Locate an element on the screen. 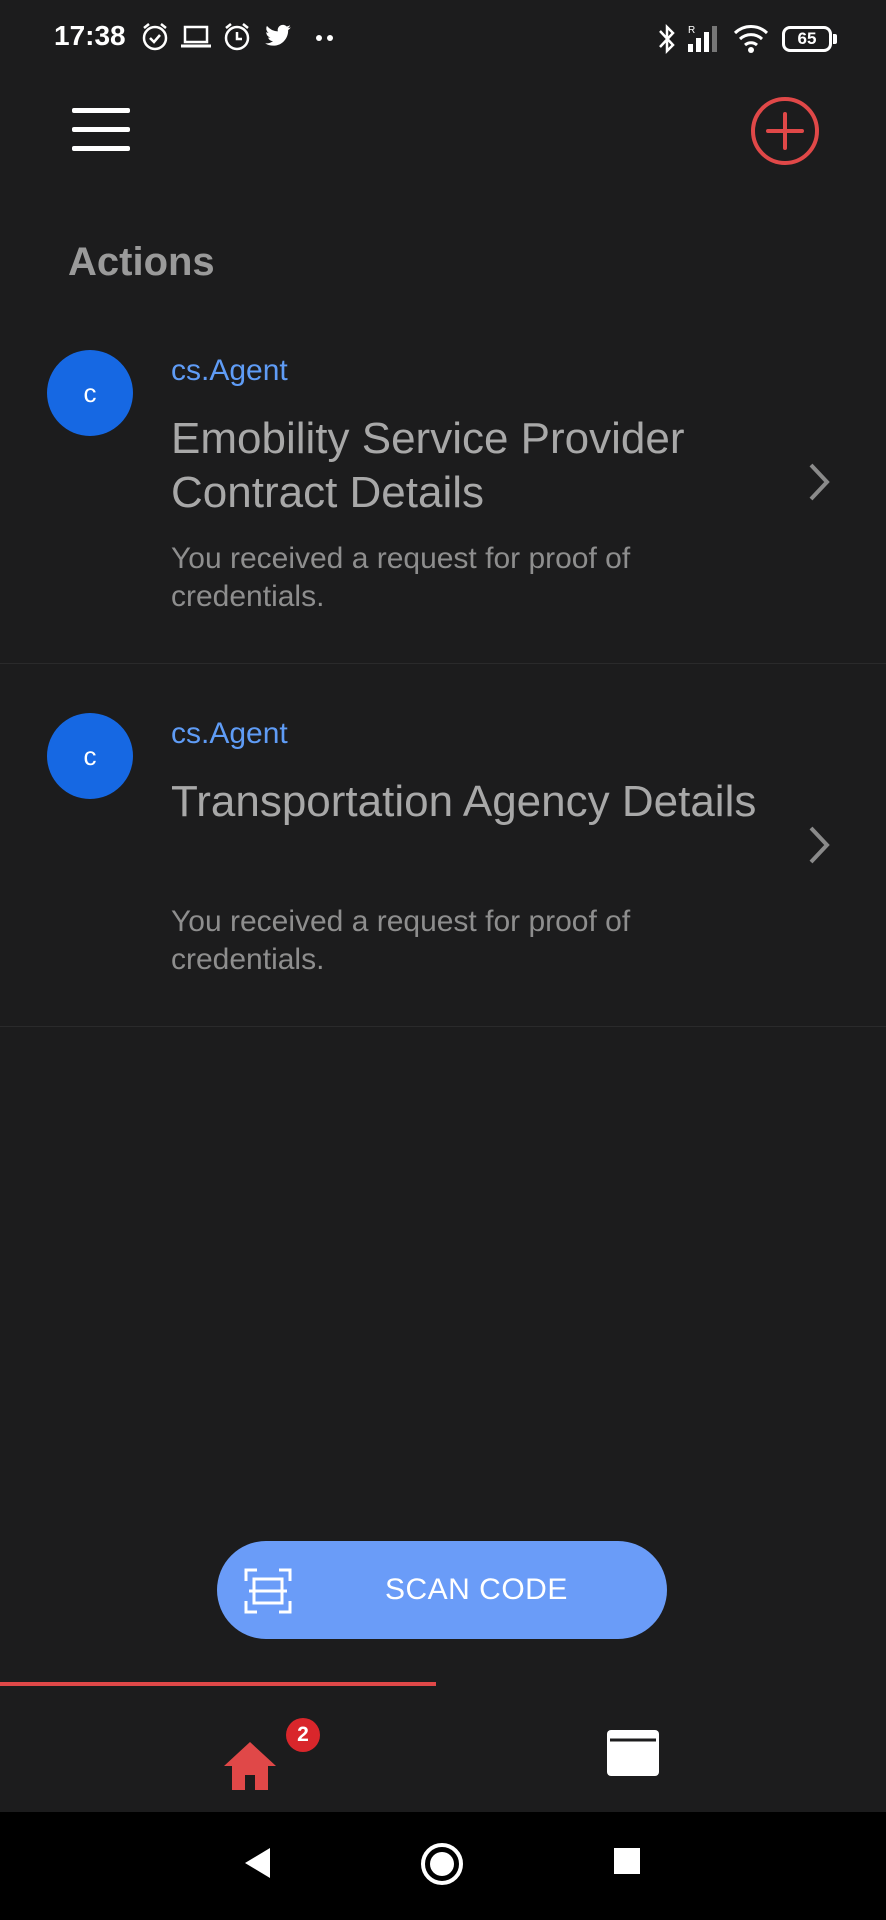  tab-home: 2 is located at coordinates (269, 1754).